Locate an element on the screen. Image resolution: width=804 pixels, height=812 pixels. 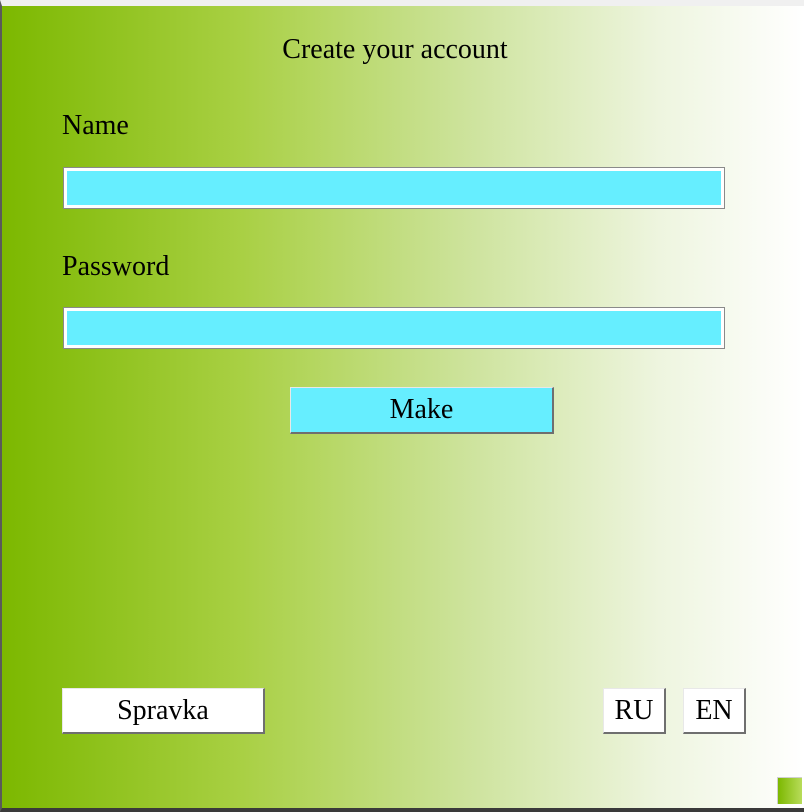
make-button: Make is located at coordinates (422, 410).